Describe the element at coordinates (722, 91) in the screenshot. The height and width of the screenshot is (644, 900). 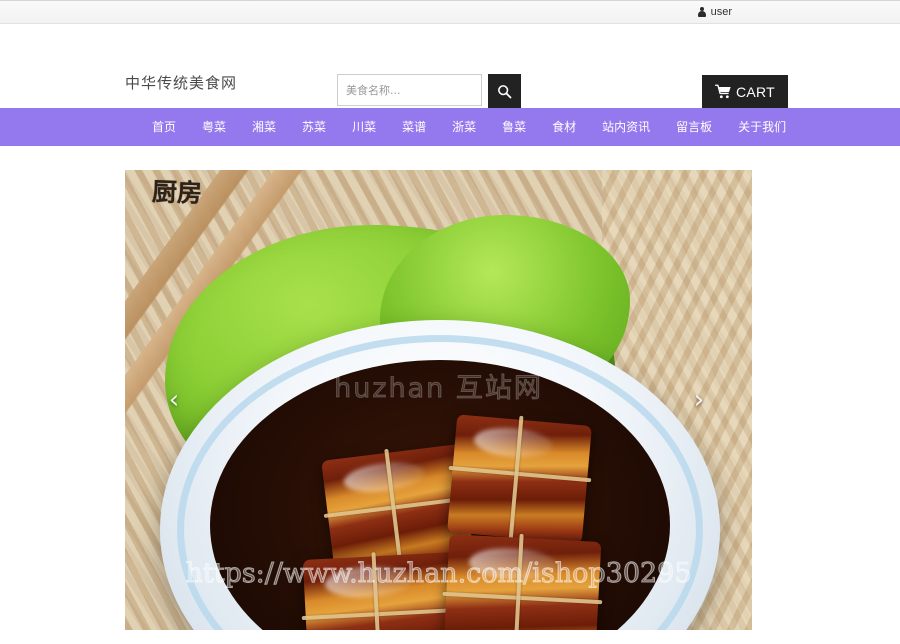
I see `shopping-cart-icon` at that location.